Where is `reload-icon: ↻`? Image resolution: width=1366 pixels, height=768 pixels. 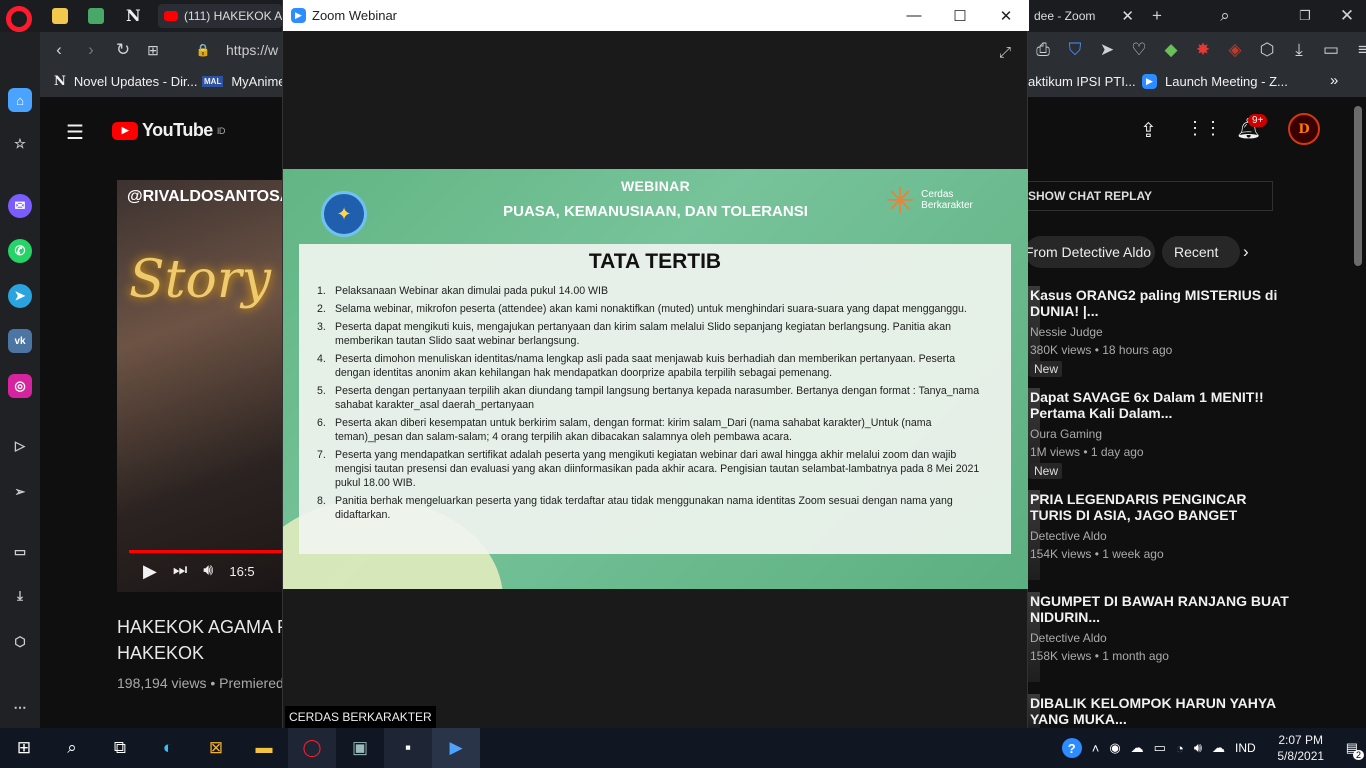
reload-icon: ↻ is located at coordinates (123, 50).